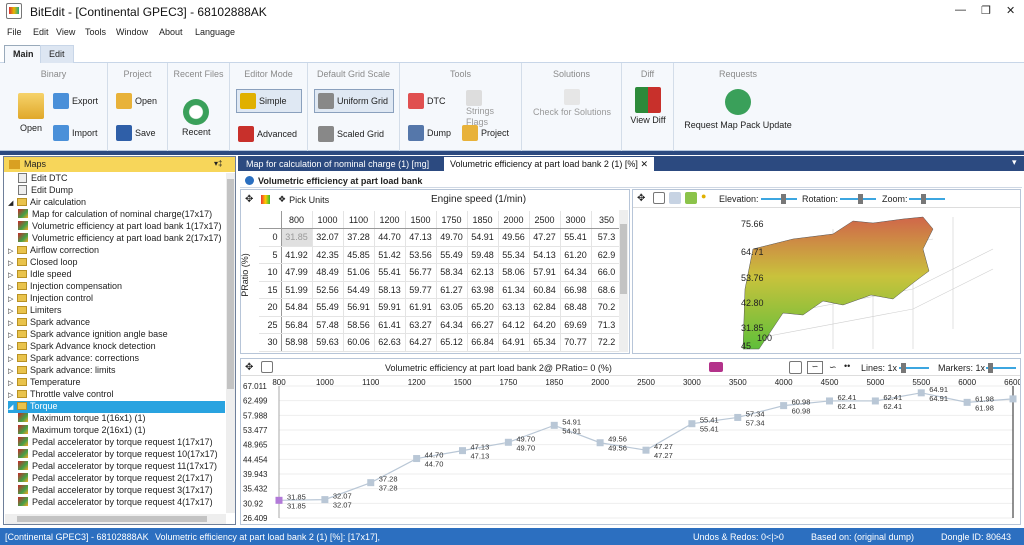 This screenshot has width=1024, height=545. I want to click on grid-cell: 51.42, so click(390, 255).